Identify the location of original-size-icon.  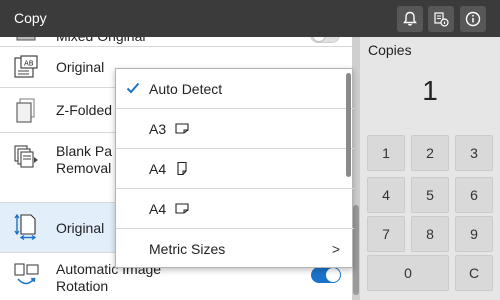
(25, 226).